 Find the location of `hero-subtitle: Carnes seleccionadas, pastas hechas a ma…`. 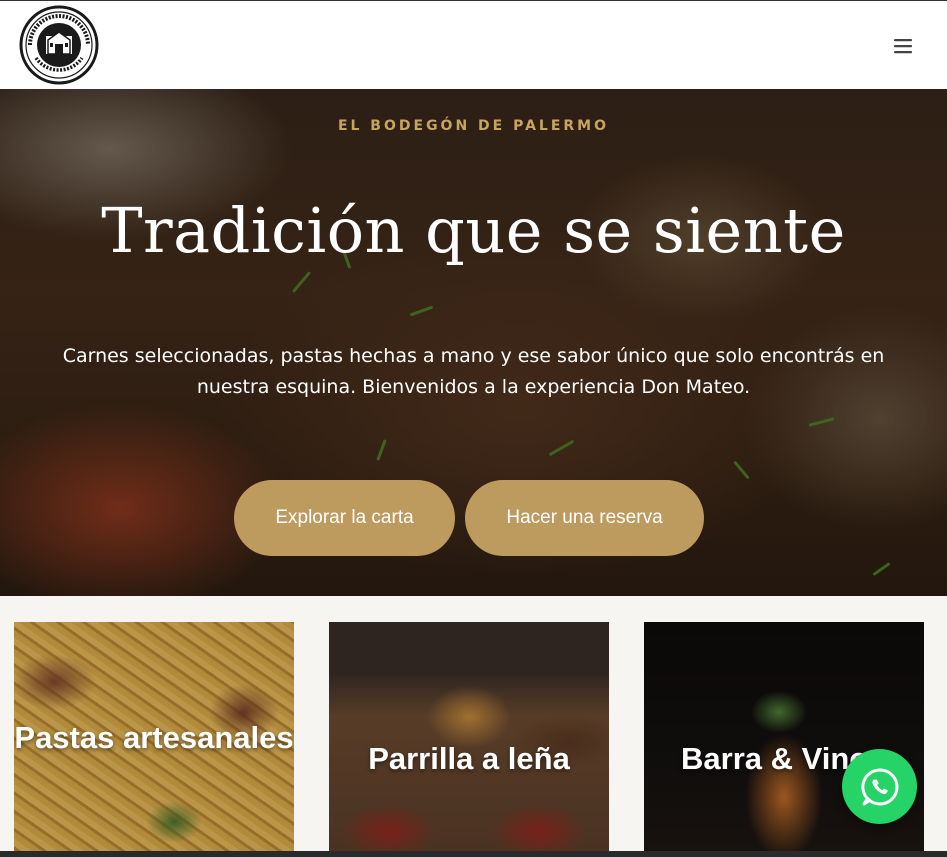

hero-subtitle: Carnes seleccionadas, pastas hechas a ma… is located at coordinates (473, 371).